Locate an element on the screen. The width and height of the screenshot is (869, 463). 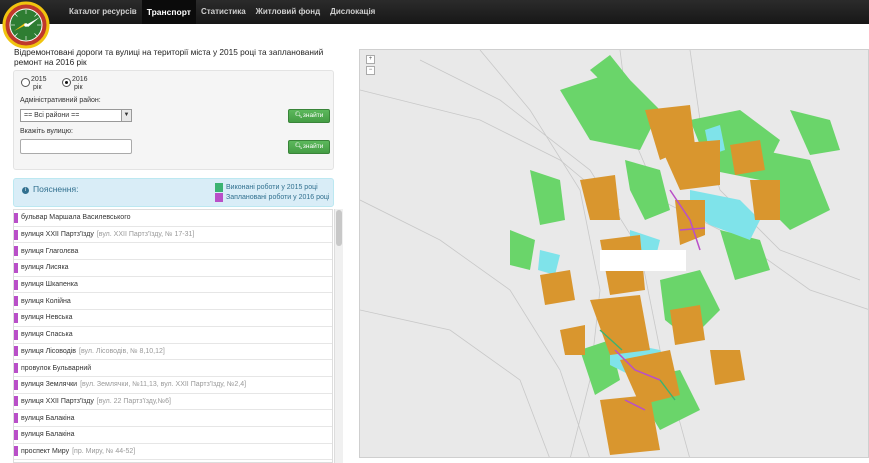
street-name: вулиця Шкапенка is located at coordinates (49, 285).